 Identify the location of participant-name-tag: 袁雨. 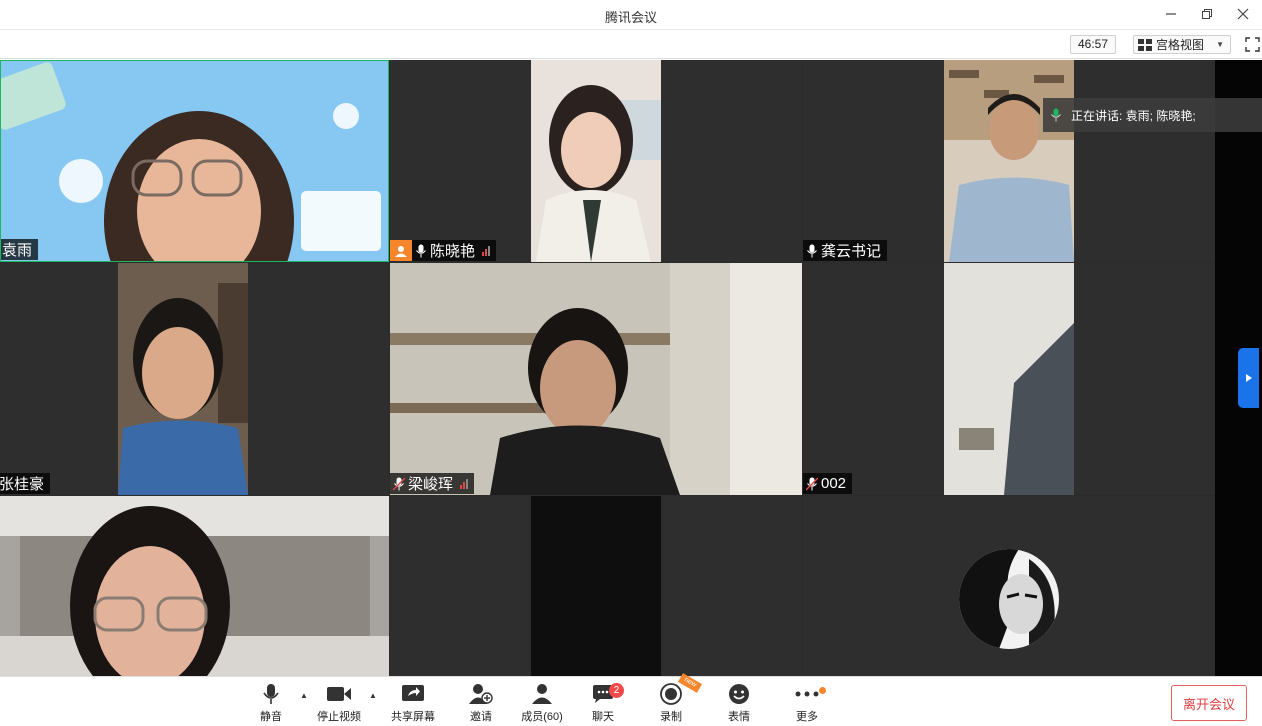
(20, 249).